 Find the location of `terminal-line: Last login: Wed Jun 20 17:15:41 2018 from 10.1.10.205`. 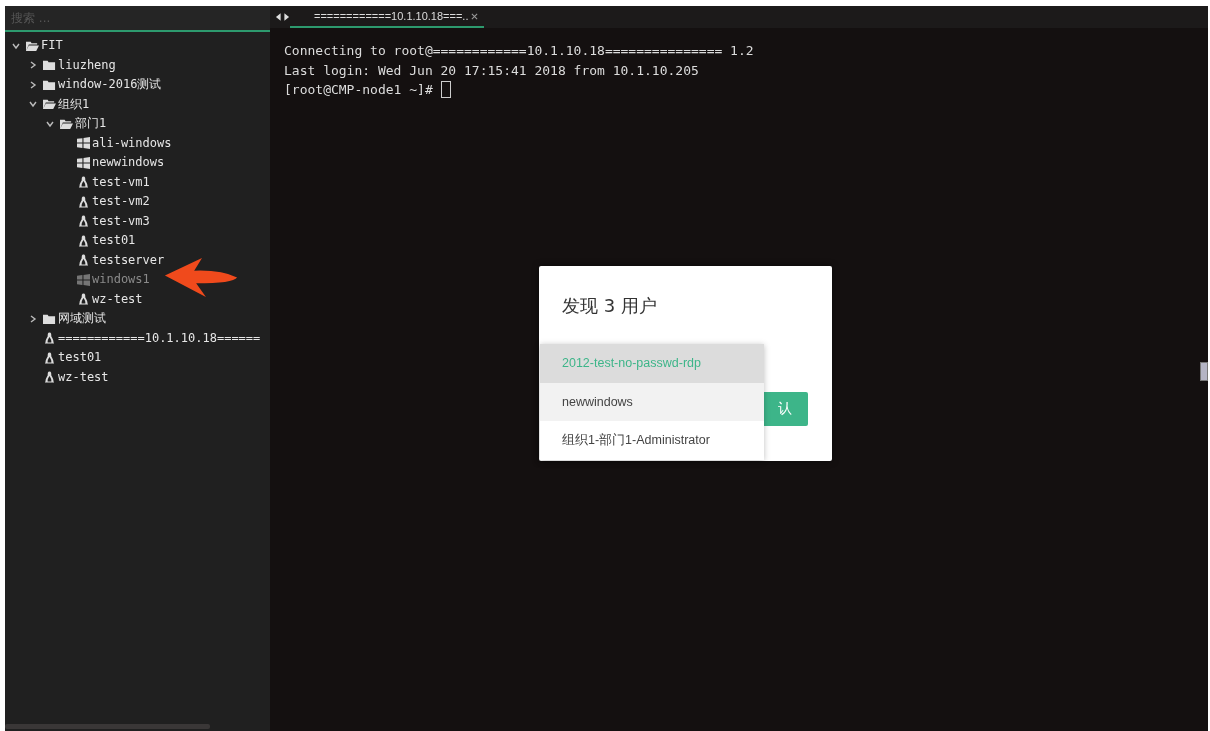

terminal-line: Last login: Wed Jun 20 17:15:41 2018 from 10.1.10.205 is located at coordinates (491, 70).